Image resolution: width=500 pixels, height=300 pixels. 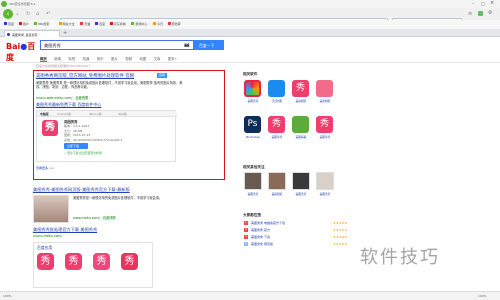 I want to click on bookmark-item: 天猫, so click(x=85, y=24).